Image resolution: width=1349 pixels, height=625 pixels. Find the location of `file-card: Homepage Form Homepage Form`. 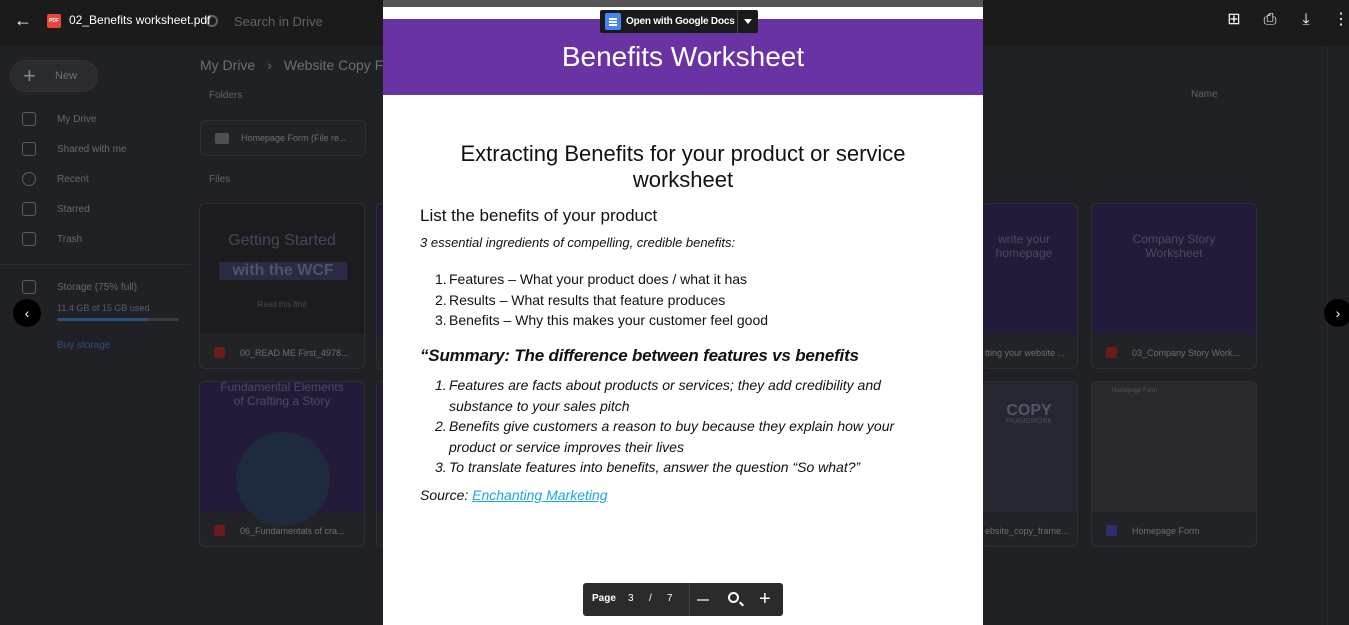

file-card: Homepage Form Homepage Form is located at coordinates (1174, 464).